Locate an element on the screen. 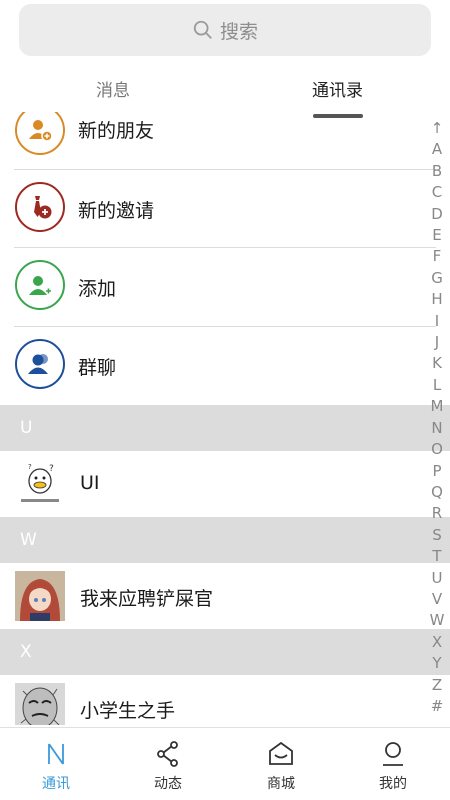 The width and height of the screenshot is (450, 800). contacts-icon is located at coordinates (56, 754).